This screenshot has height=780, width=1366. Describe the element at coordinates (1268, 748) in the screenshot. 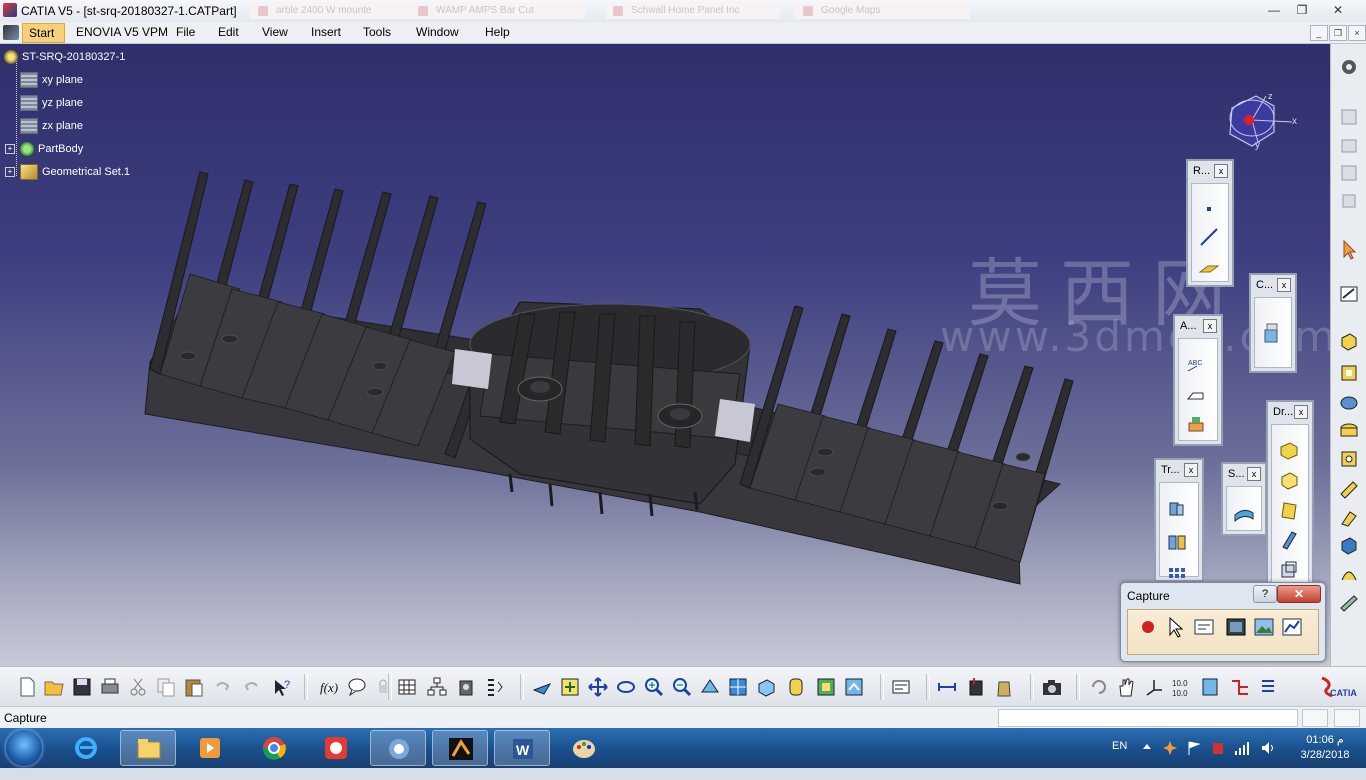

I see `volume-icon` at that location.